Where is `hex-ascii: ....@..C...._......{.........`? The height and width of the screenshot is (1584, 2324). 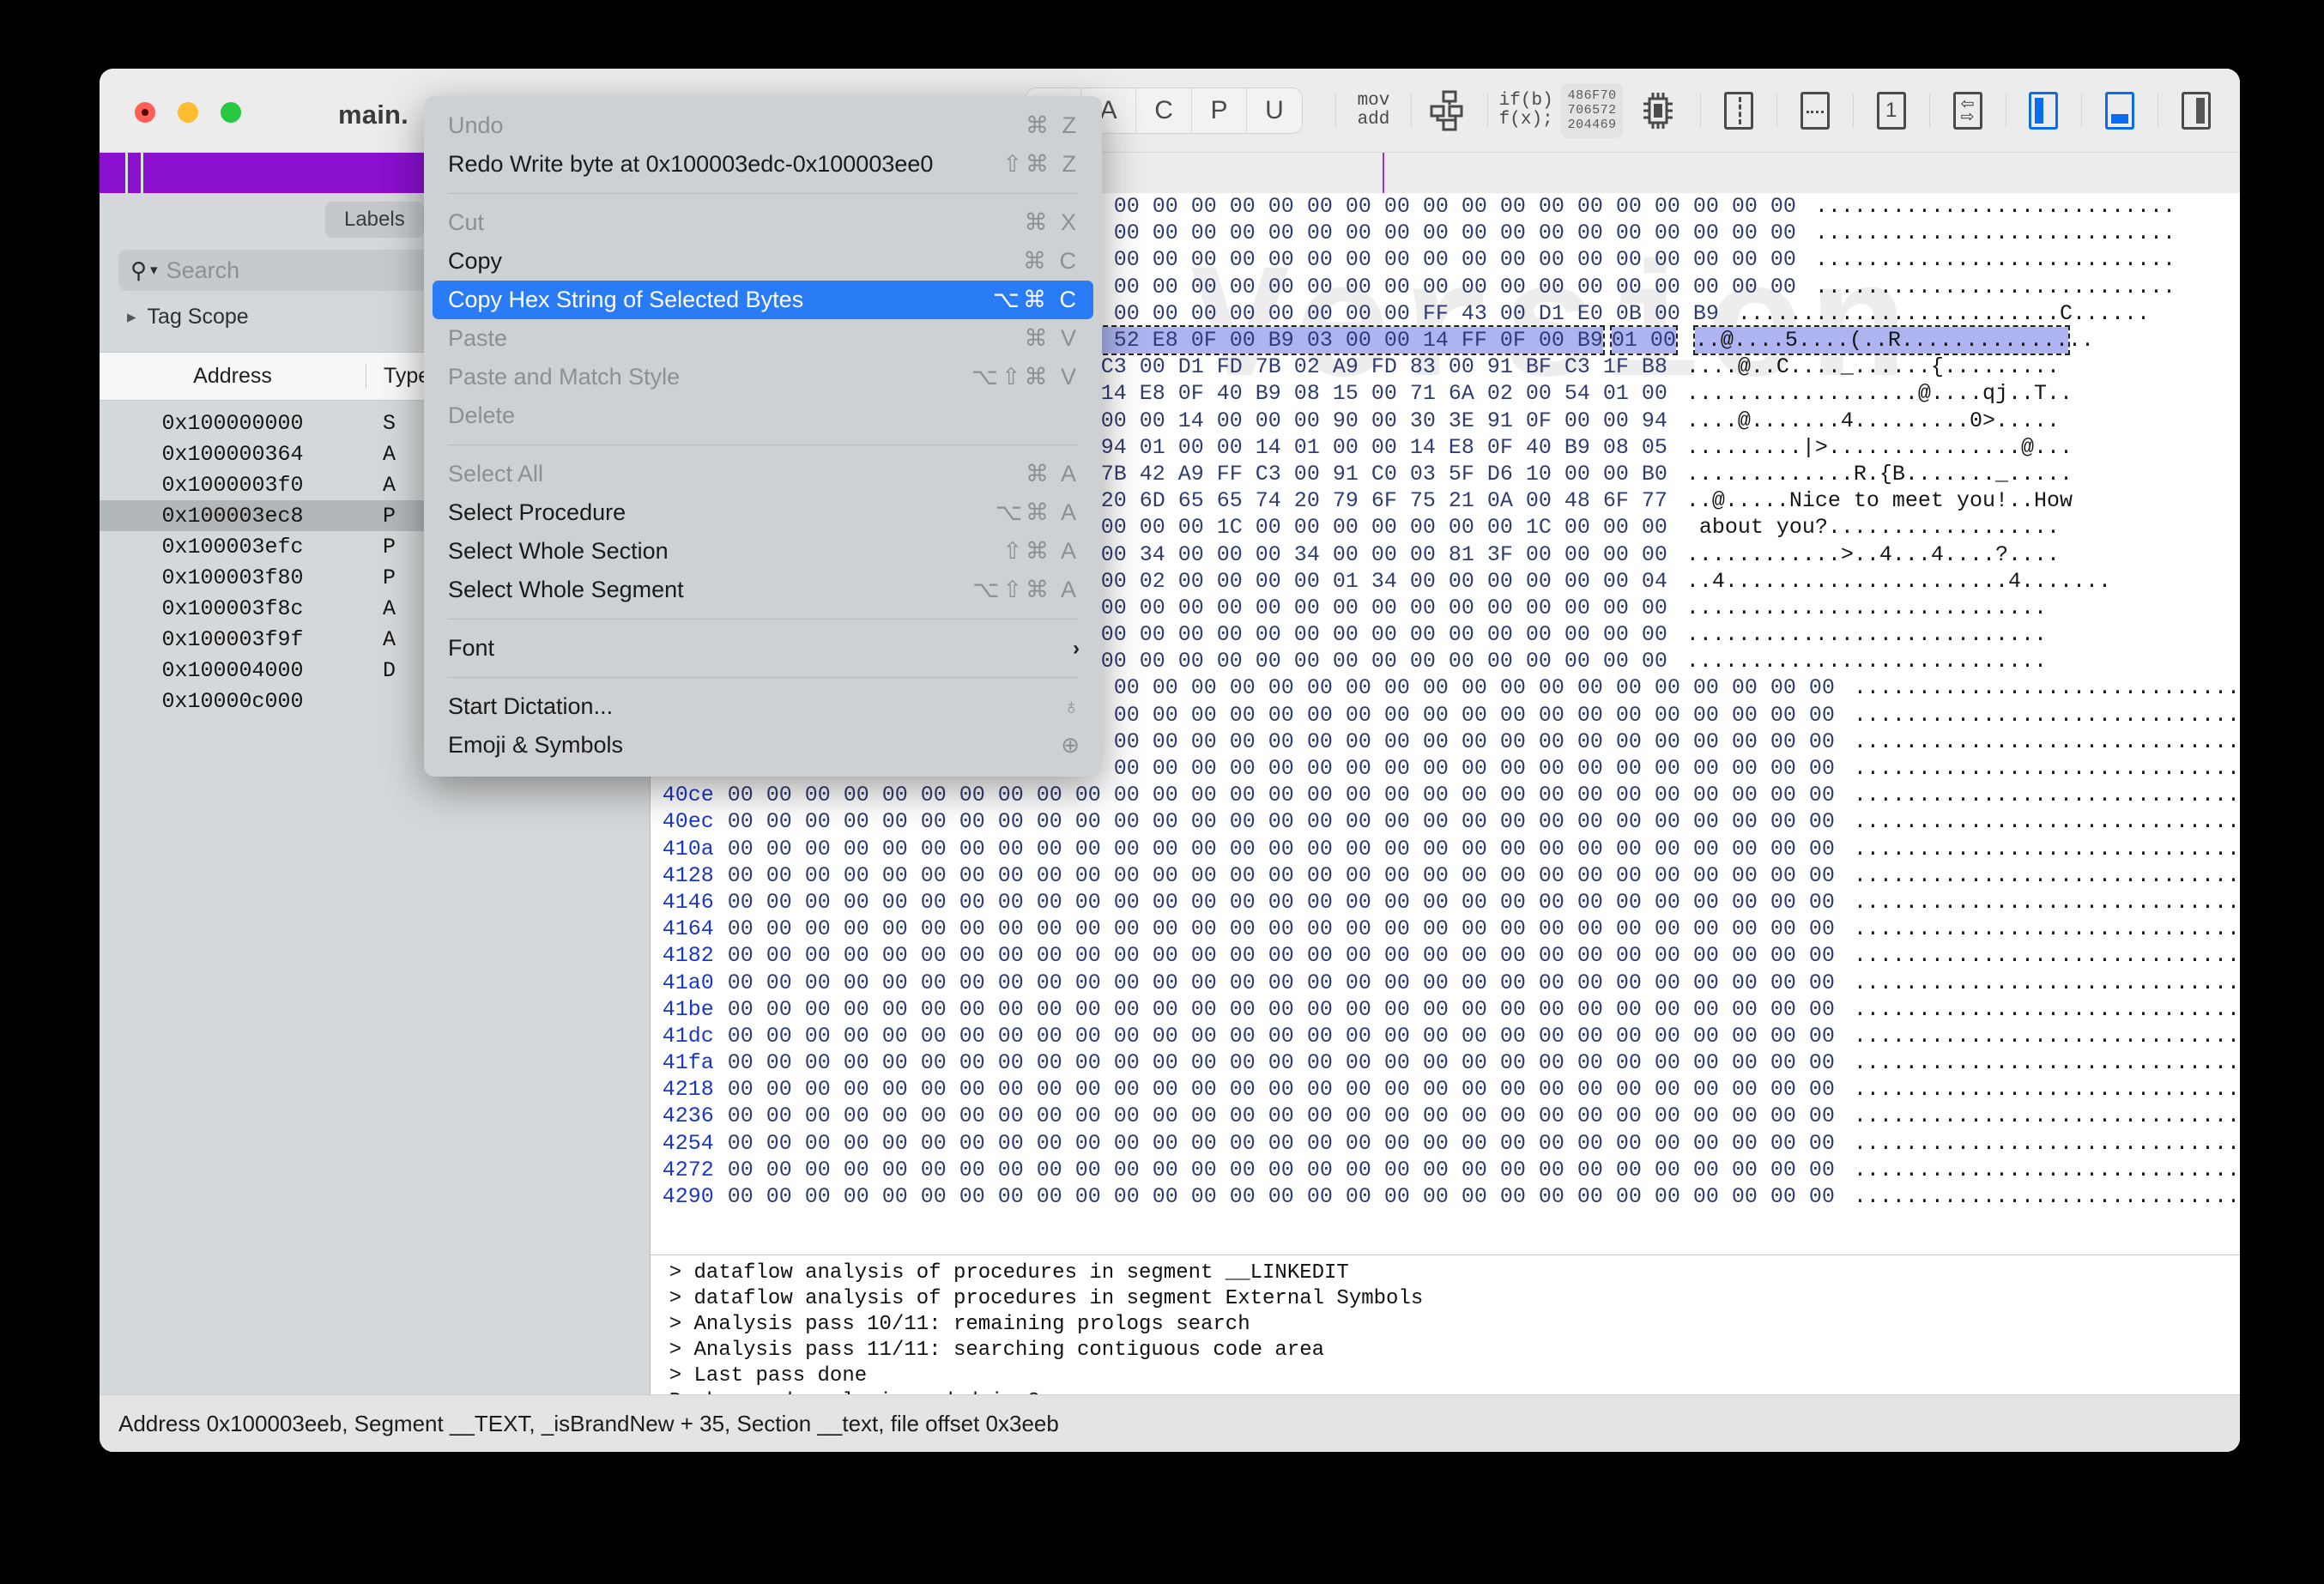 hex-ascii: ....@..C...._......{......... is located at coordinates (1873, 367).